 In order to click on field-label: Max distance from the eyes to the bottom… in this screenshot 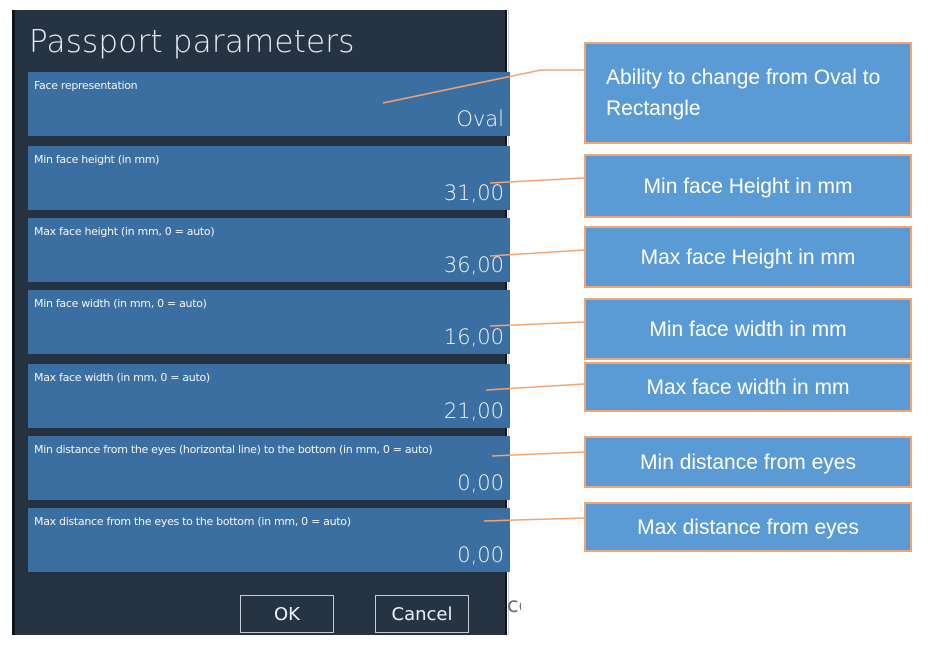, I will do `click(192, 521)`.